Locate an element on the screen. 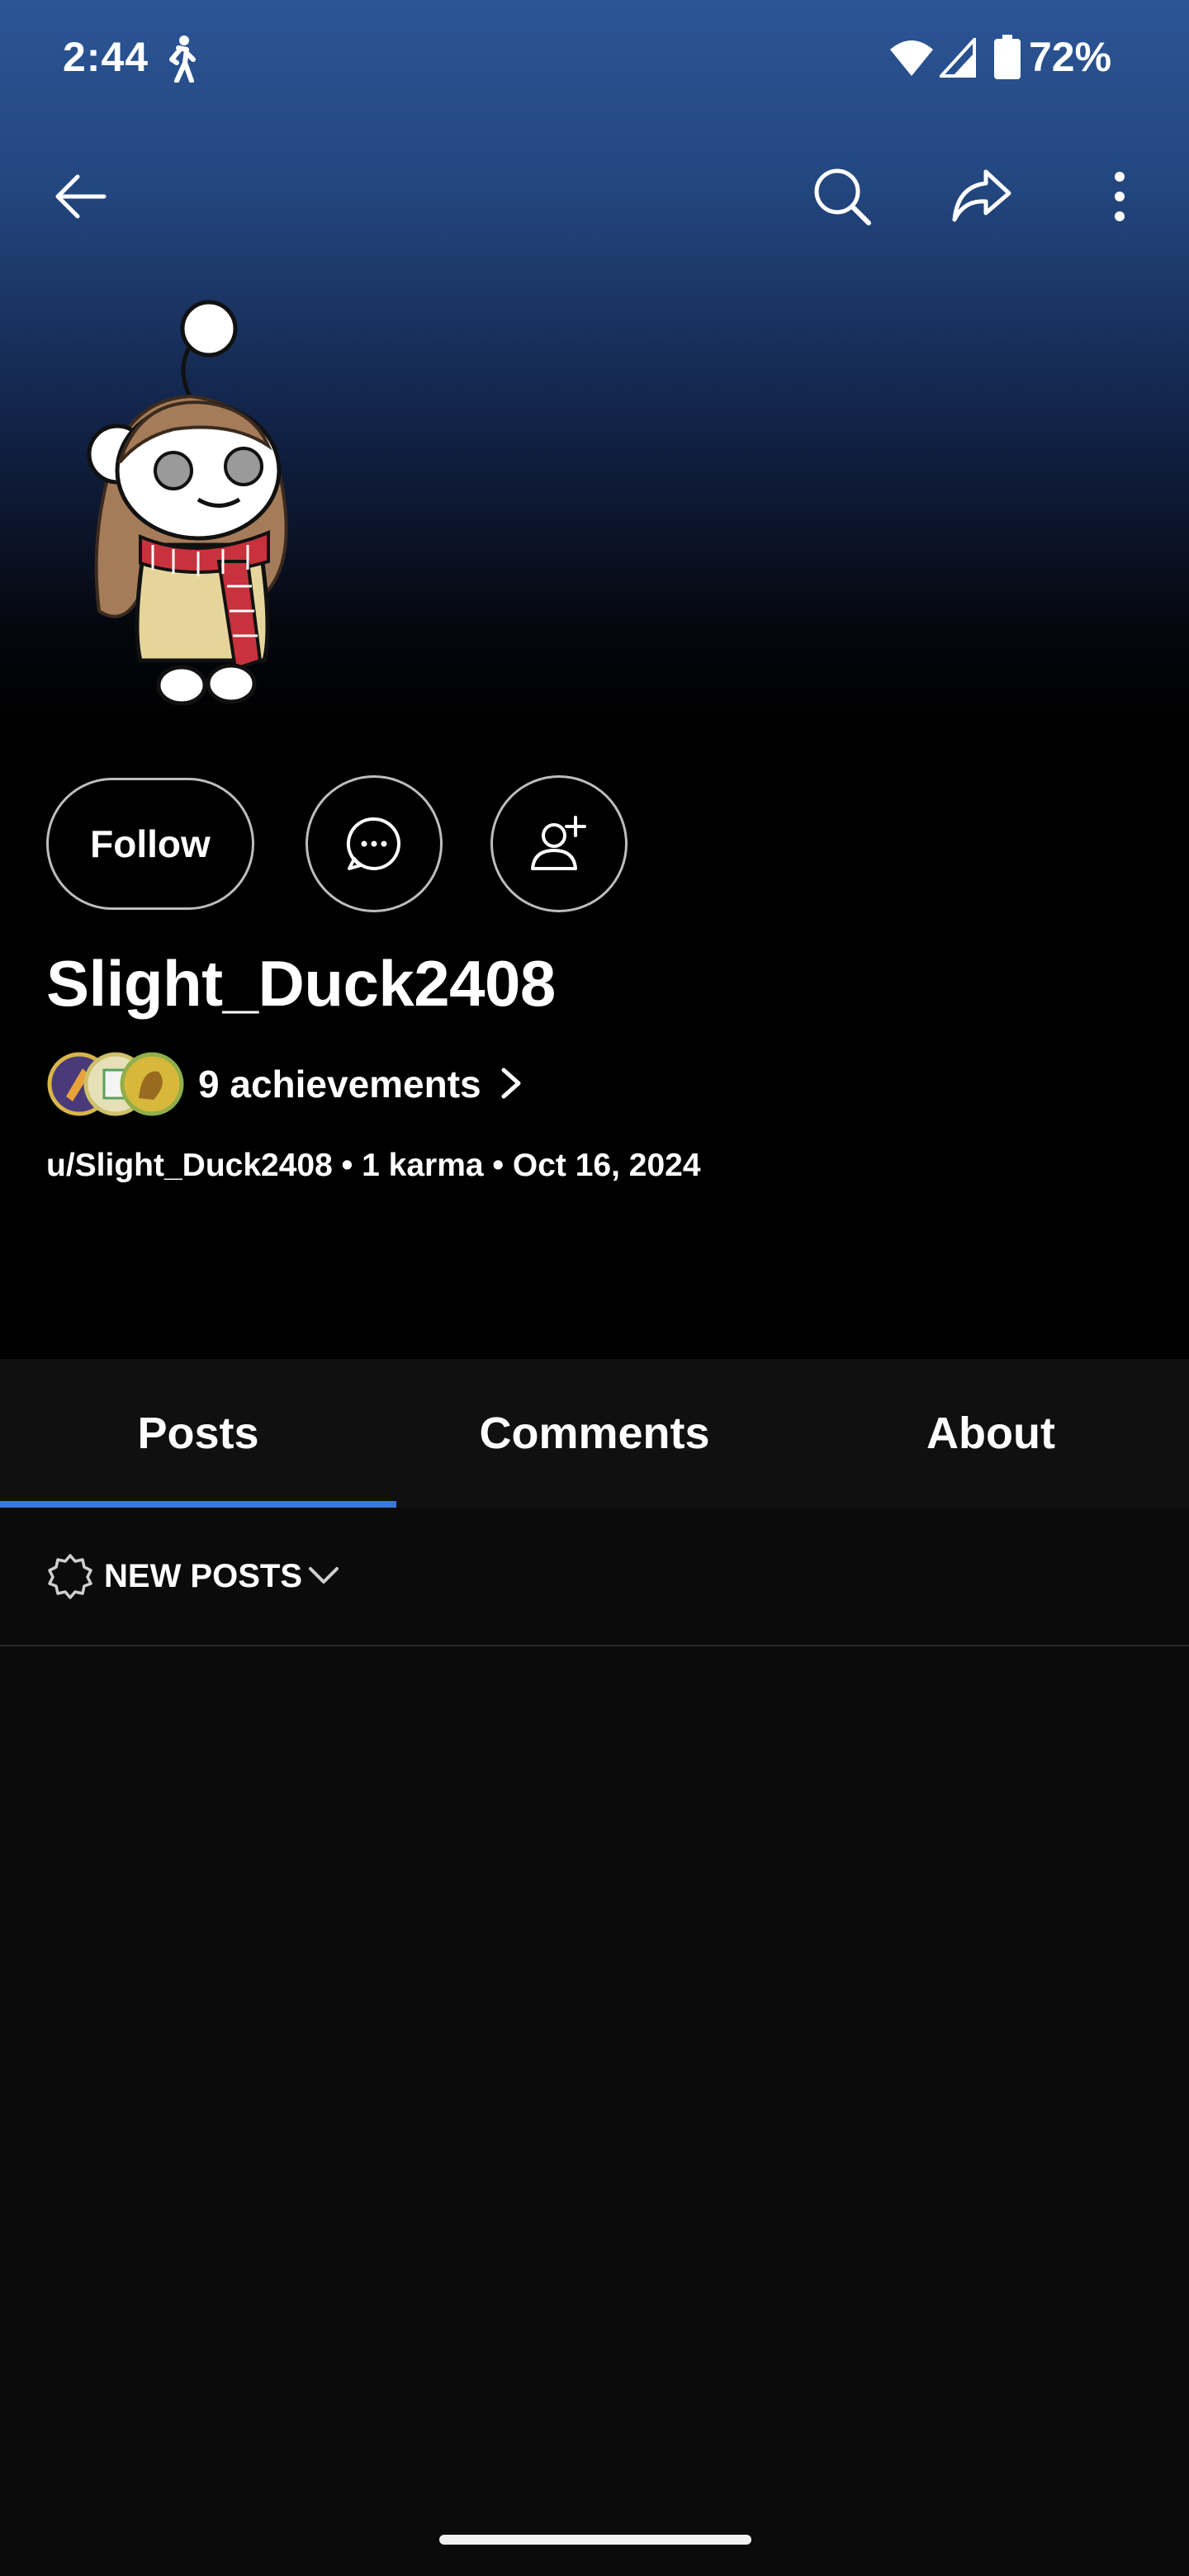 Image resolution: width=1189 pixels, height=2576 pixels. sort-label: NEW POSTS is located at coordinates (203, 1576).